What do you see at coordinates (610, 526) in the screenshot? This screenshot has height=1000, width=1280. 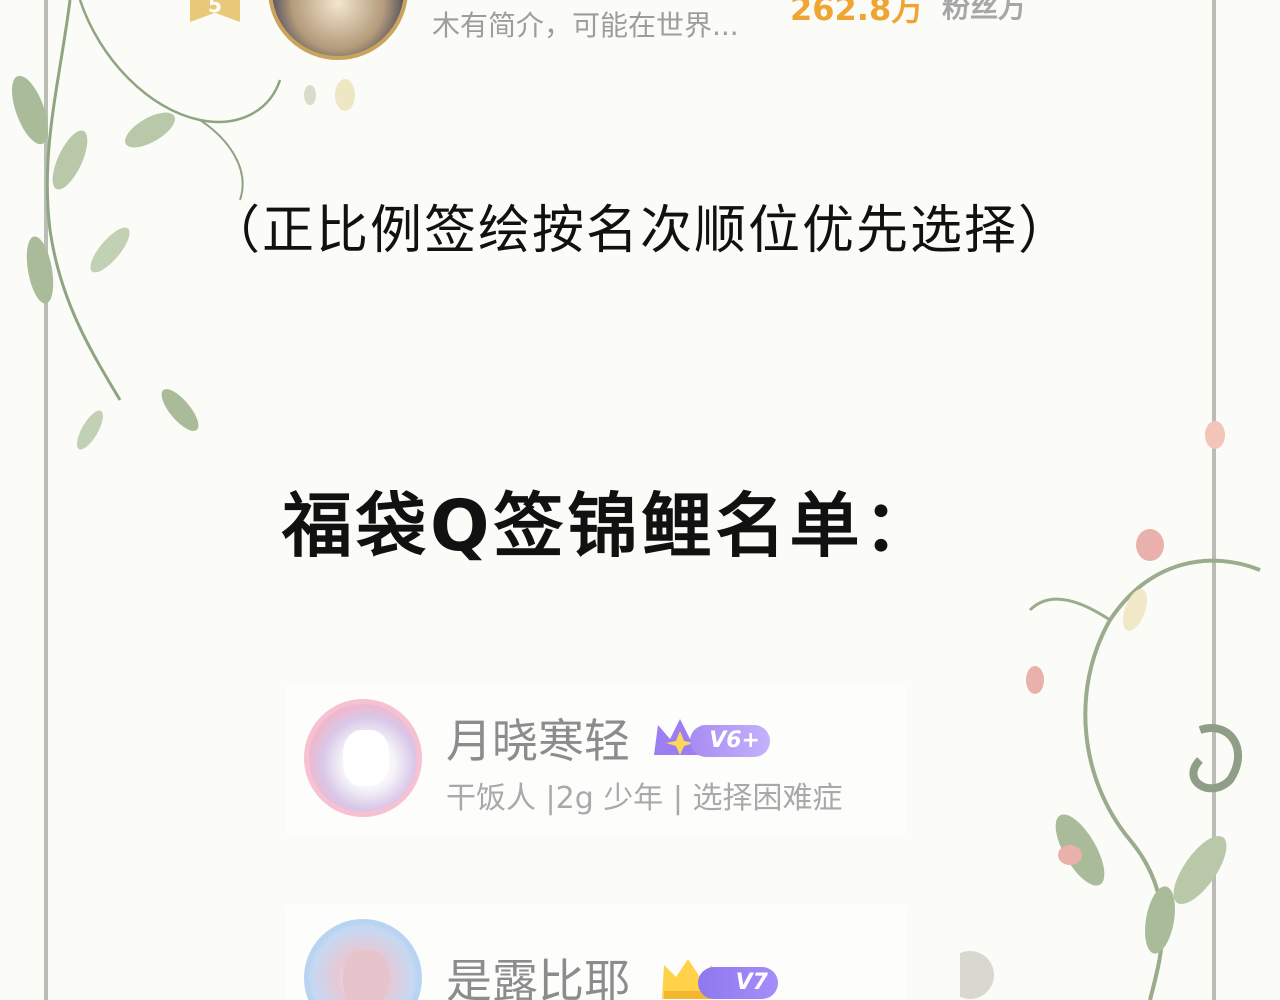 I see `winner-list-heading: 福袋Q签锦鲤名单：` at bounding box center [610, 526].